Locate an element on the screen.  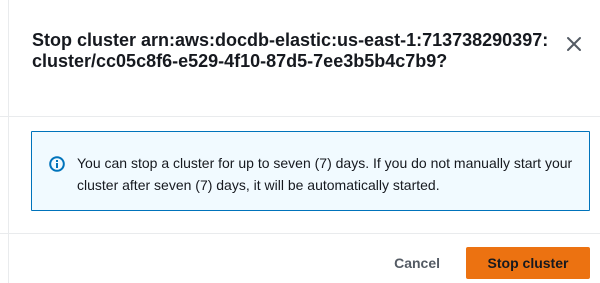
info-icon is located at coordinates (57, 164).